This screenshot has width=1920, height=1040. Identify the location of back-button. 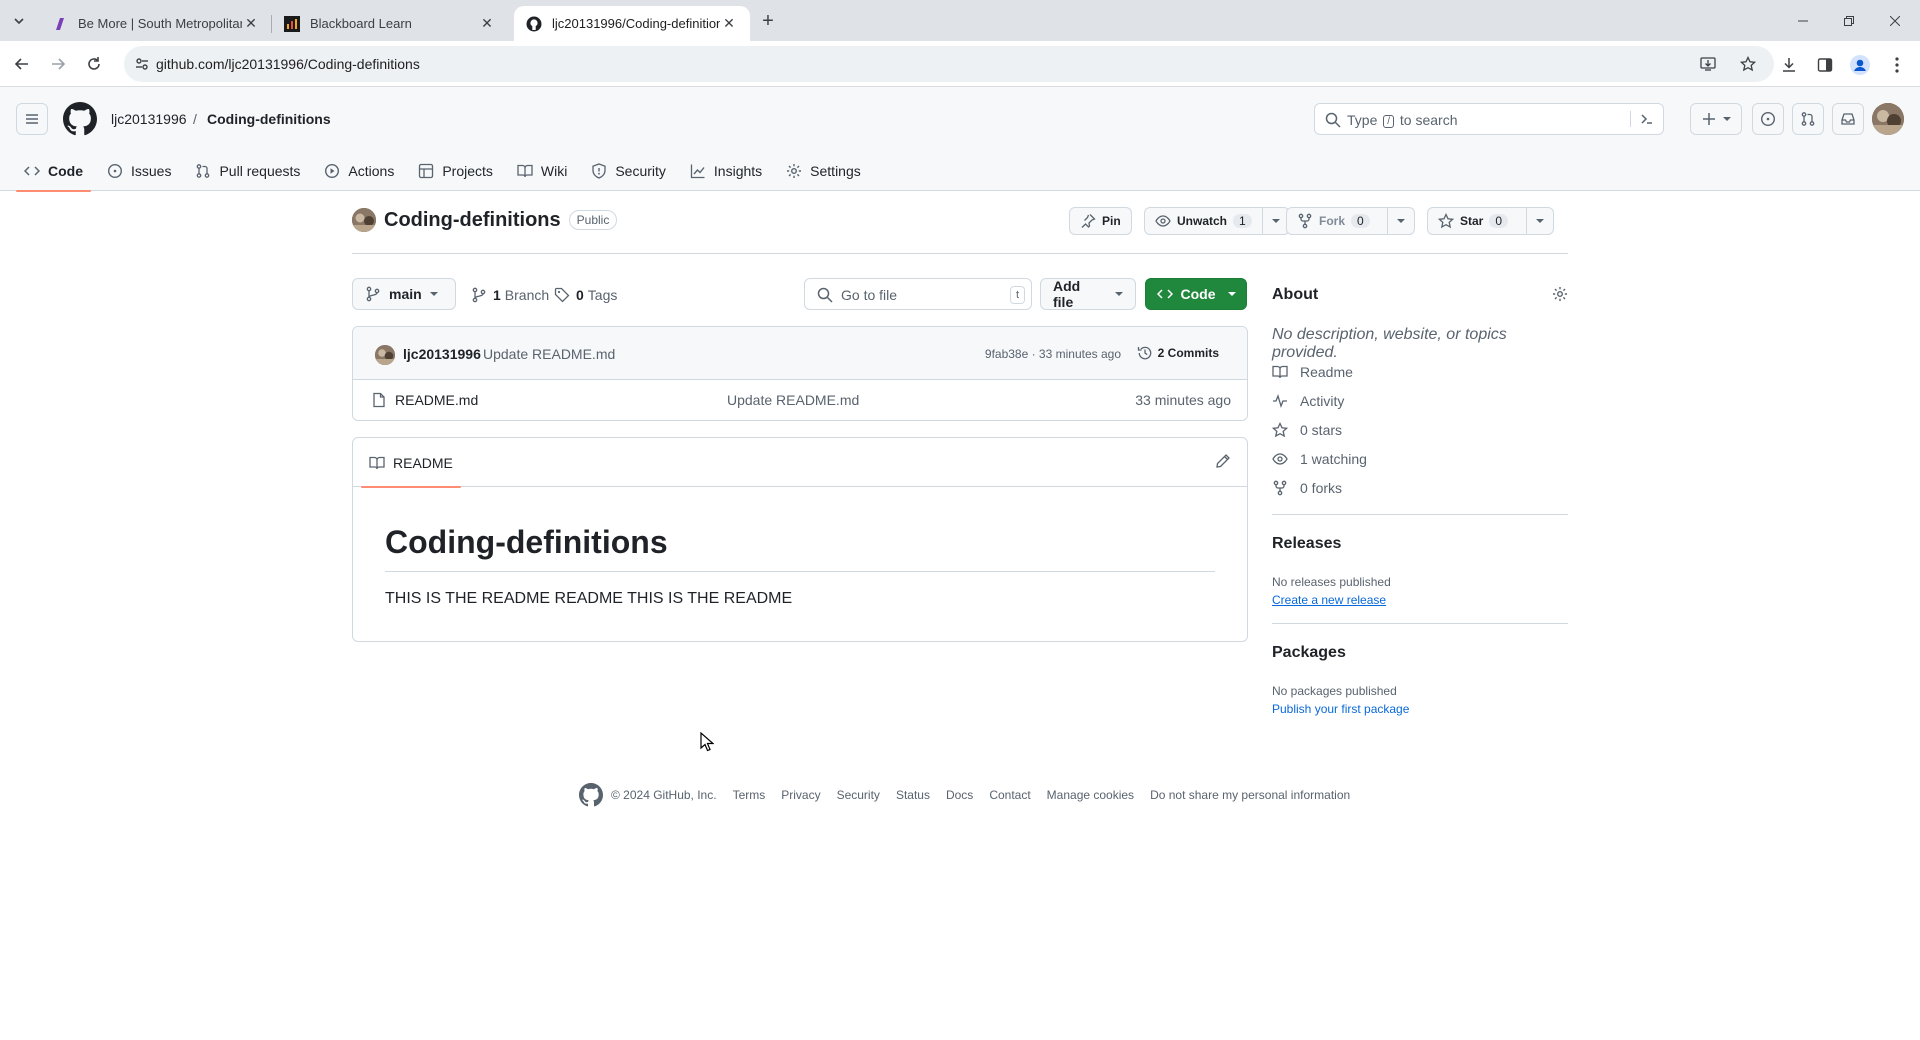
(22, 64).